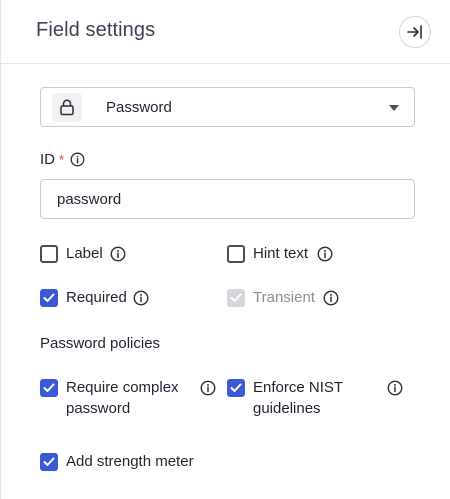 The image size is (450, 499). I want to click on required-option: Required, so click(83, 298).